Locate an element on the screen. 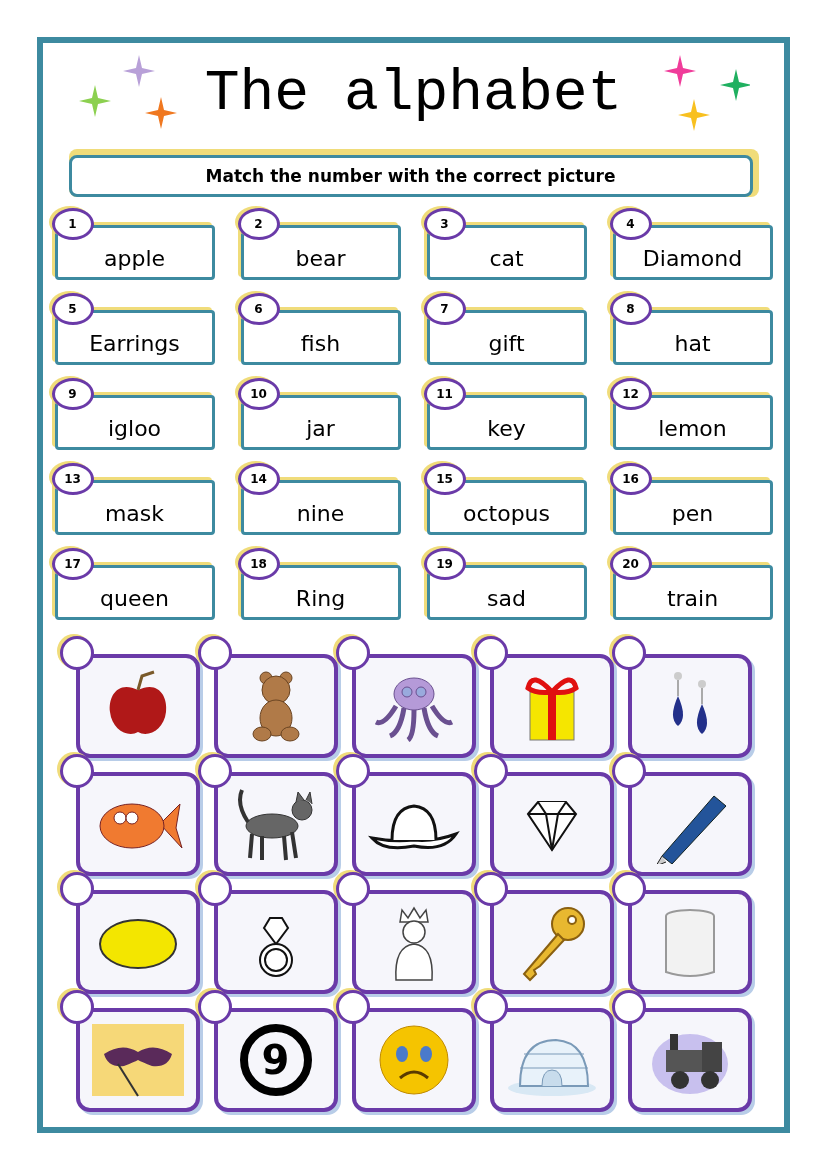 This screenshot has height=1169, width=821. diamond-ring-drawing is located at coordinates (275, 947).